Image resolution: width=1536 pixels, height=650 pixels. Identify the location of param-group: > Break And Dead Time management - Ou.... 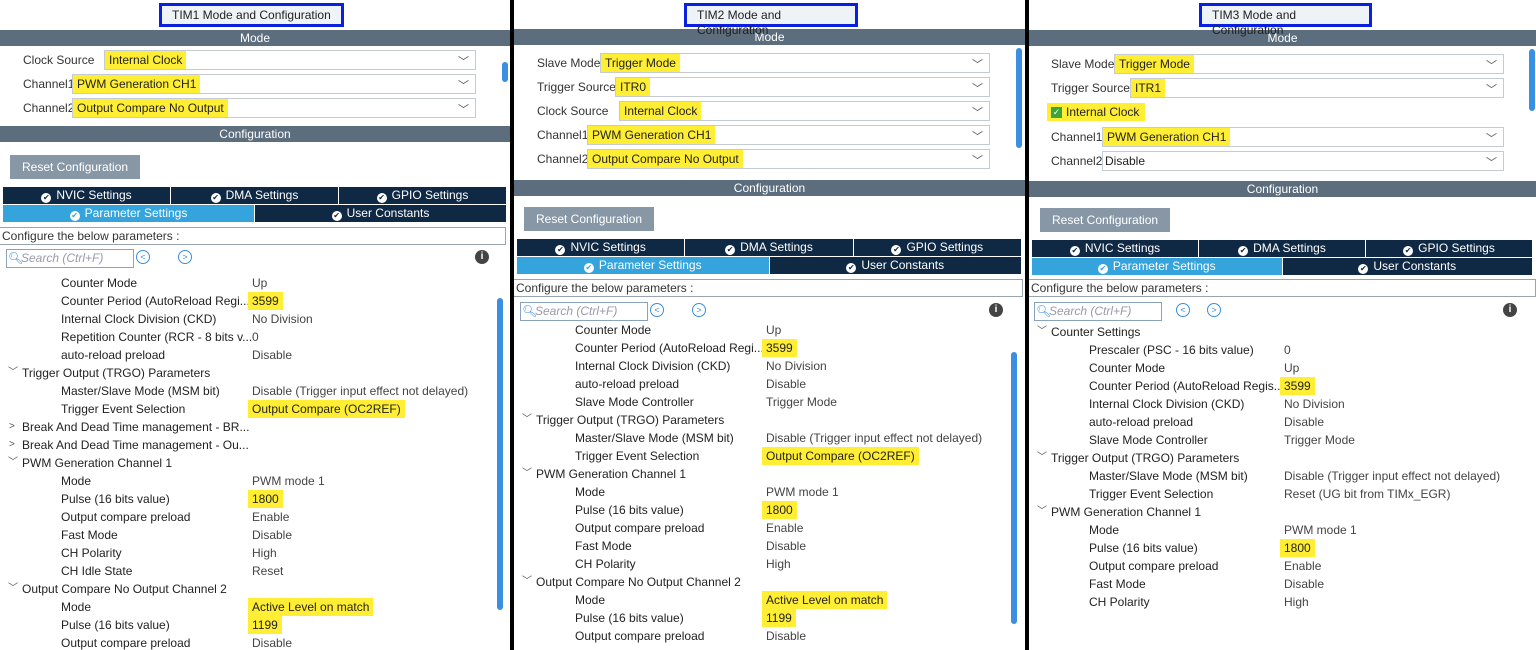
(244, 445).